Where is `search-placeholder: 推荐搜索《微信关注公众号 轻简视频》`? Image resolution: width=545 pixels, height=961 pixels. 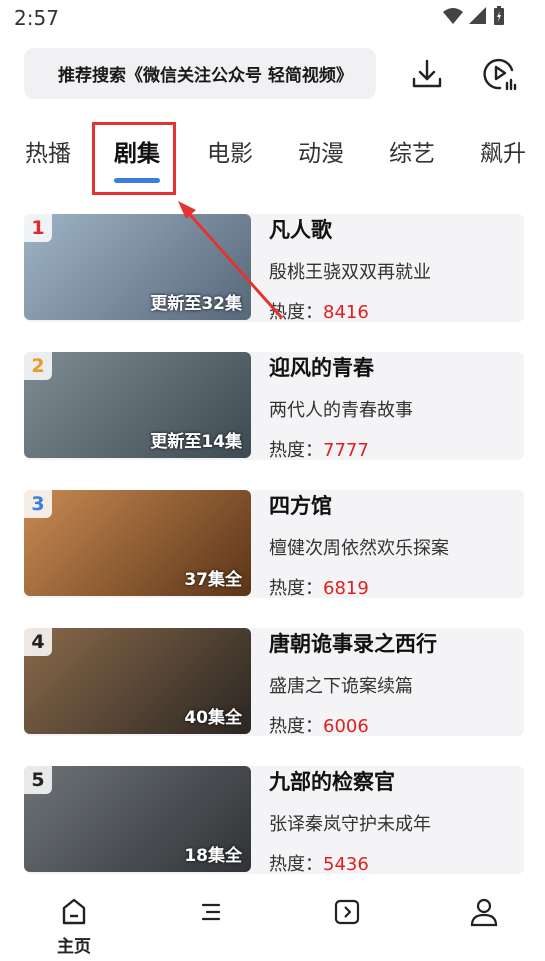
search-placeholder: 推荐搜索《微信关注公众号 轻简视频》 is located at coordinates (205, 76).